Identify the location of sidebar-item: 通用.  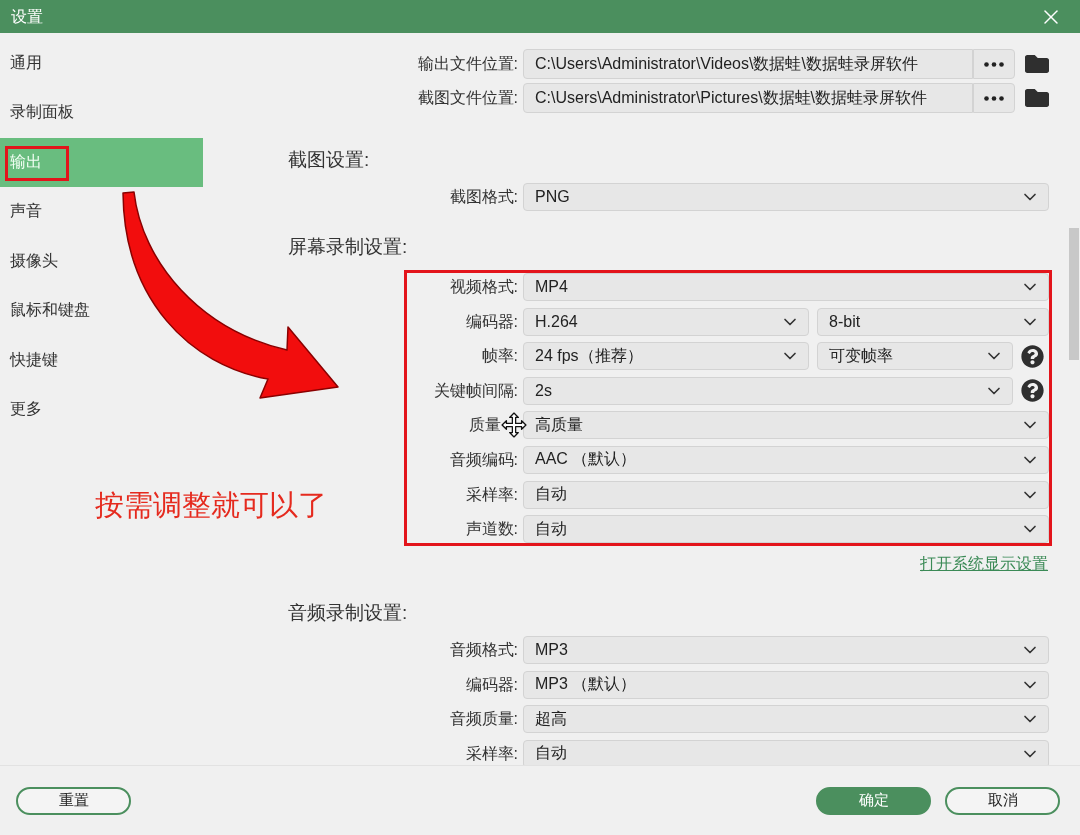
(23, 63).